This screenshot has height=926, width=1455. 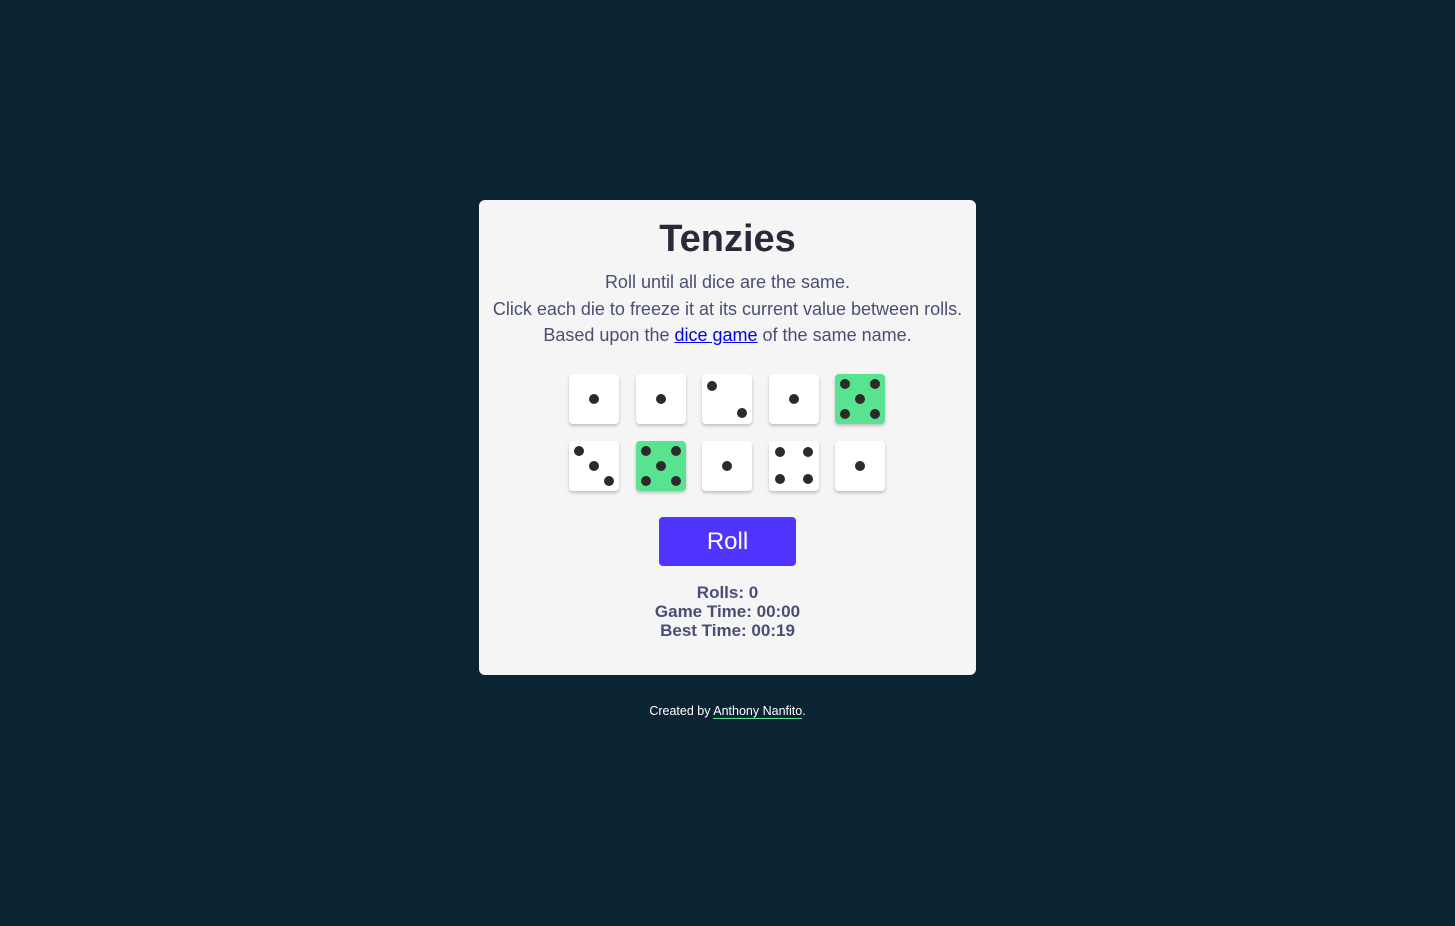 I want to click on instruction-text: Based upon the, so click(x=609, y=335).